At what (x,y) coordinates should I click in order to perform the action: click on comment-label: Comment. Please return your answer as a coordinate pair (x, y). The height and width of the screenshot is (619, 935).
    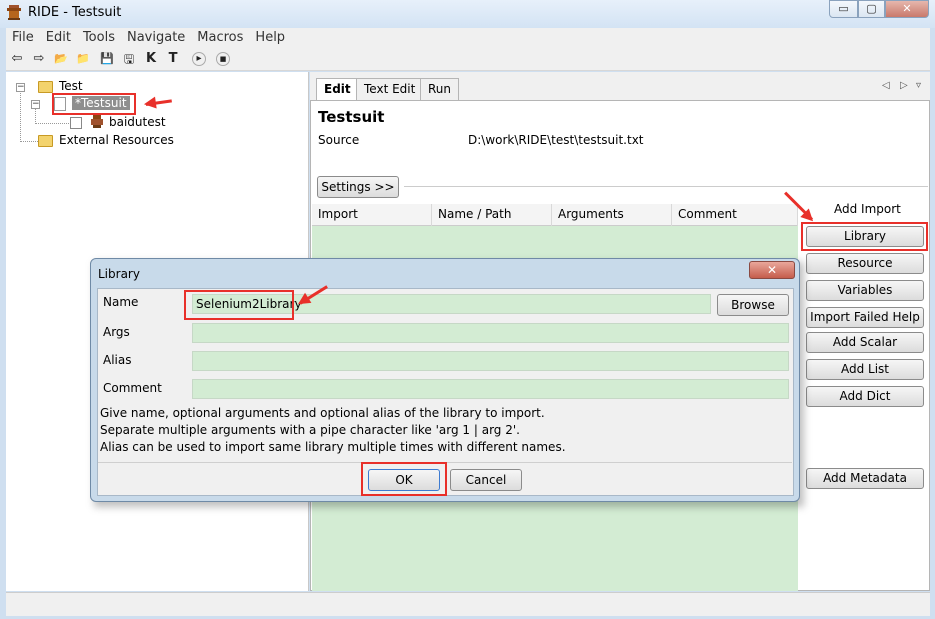
    Looking at the image, I should click on (132, 388).